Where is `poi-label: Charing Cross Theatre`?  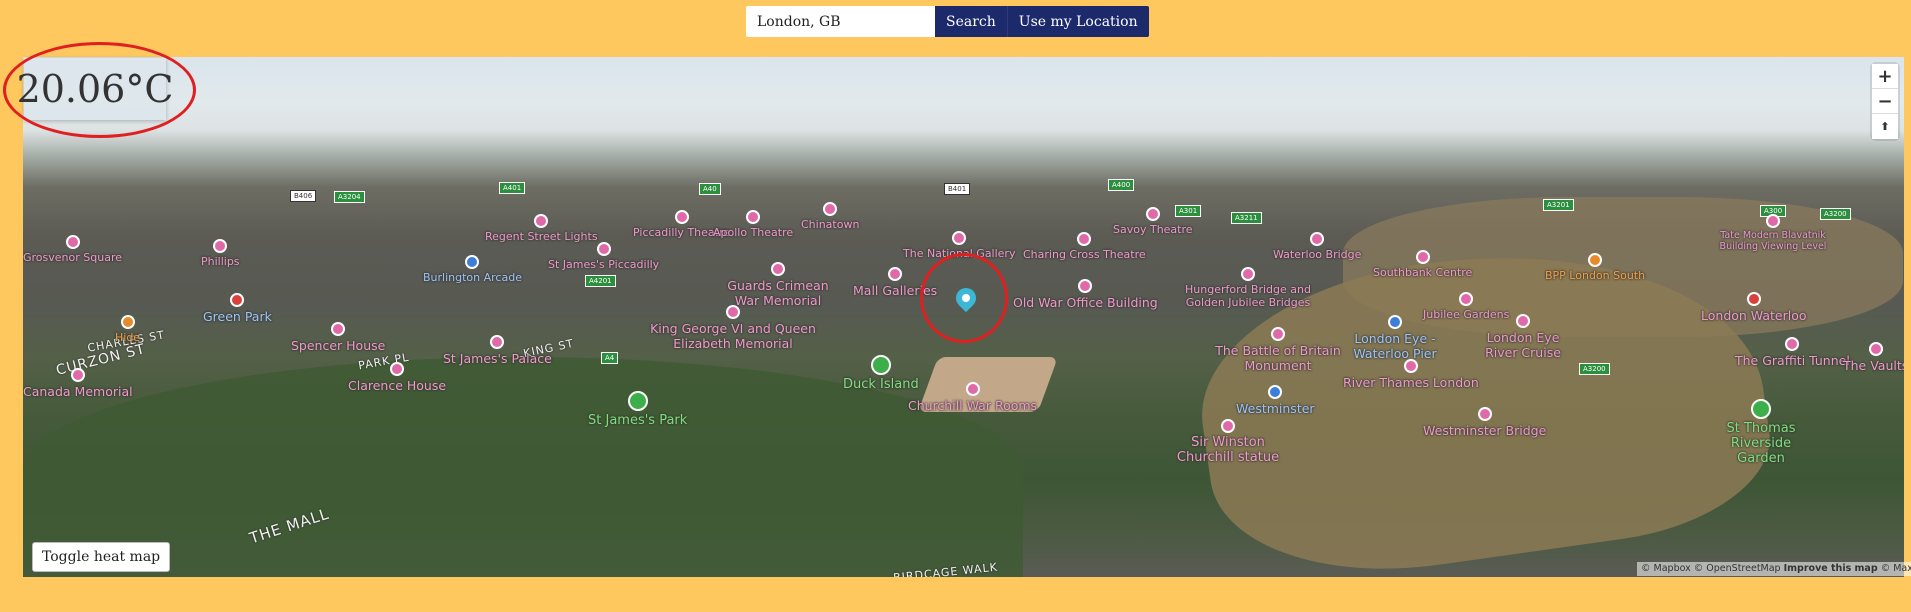
poi-label: Charing Cross Theatre is located at coordinates (1084, 254).